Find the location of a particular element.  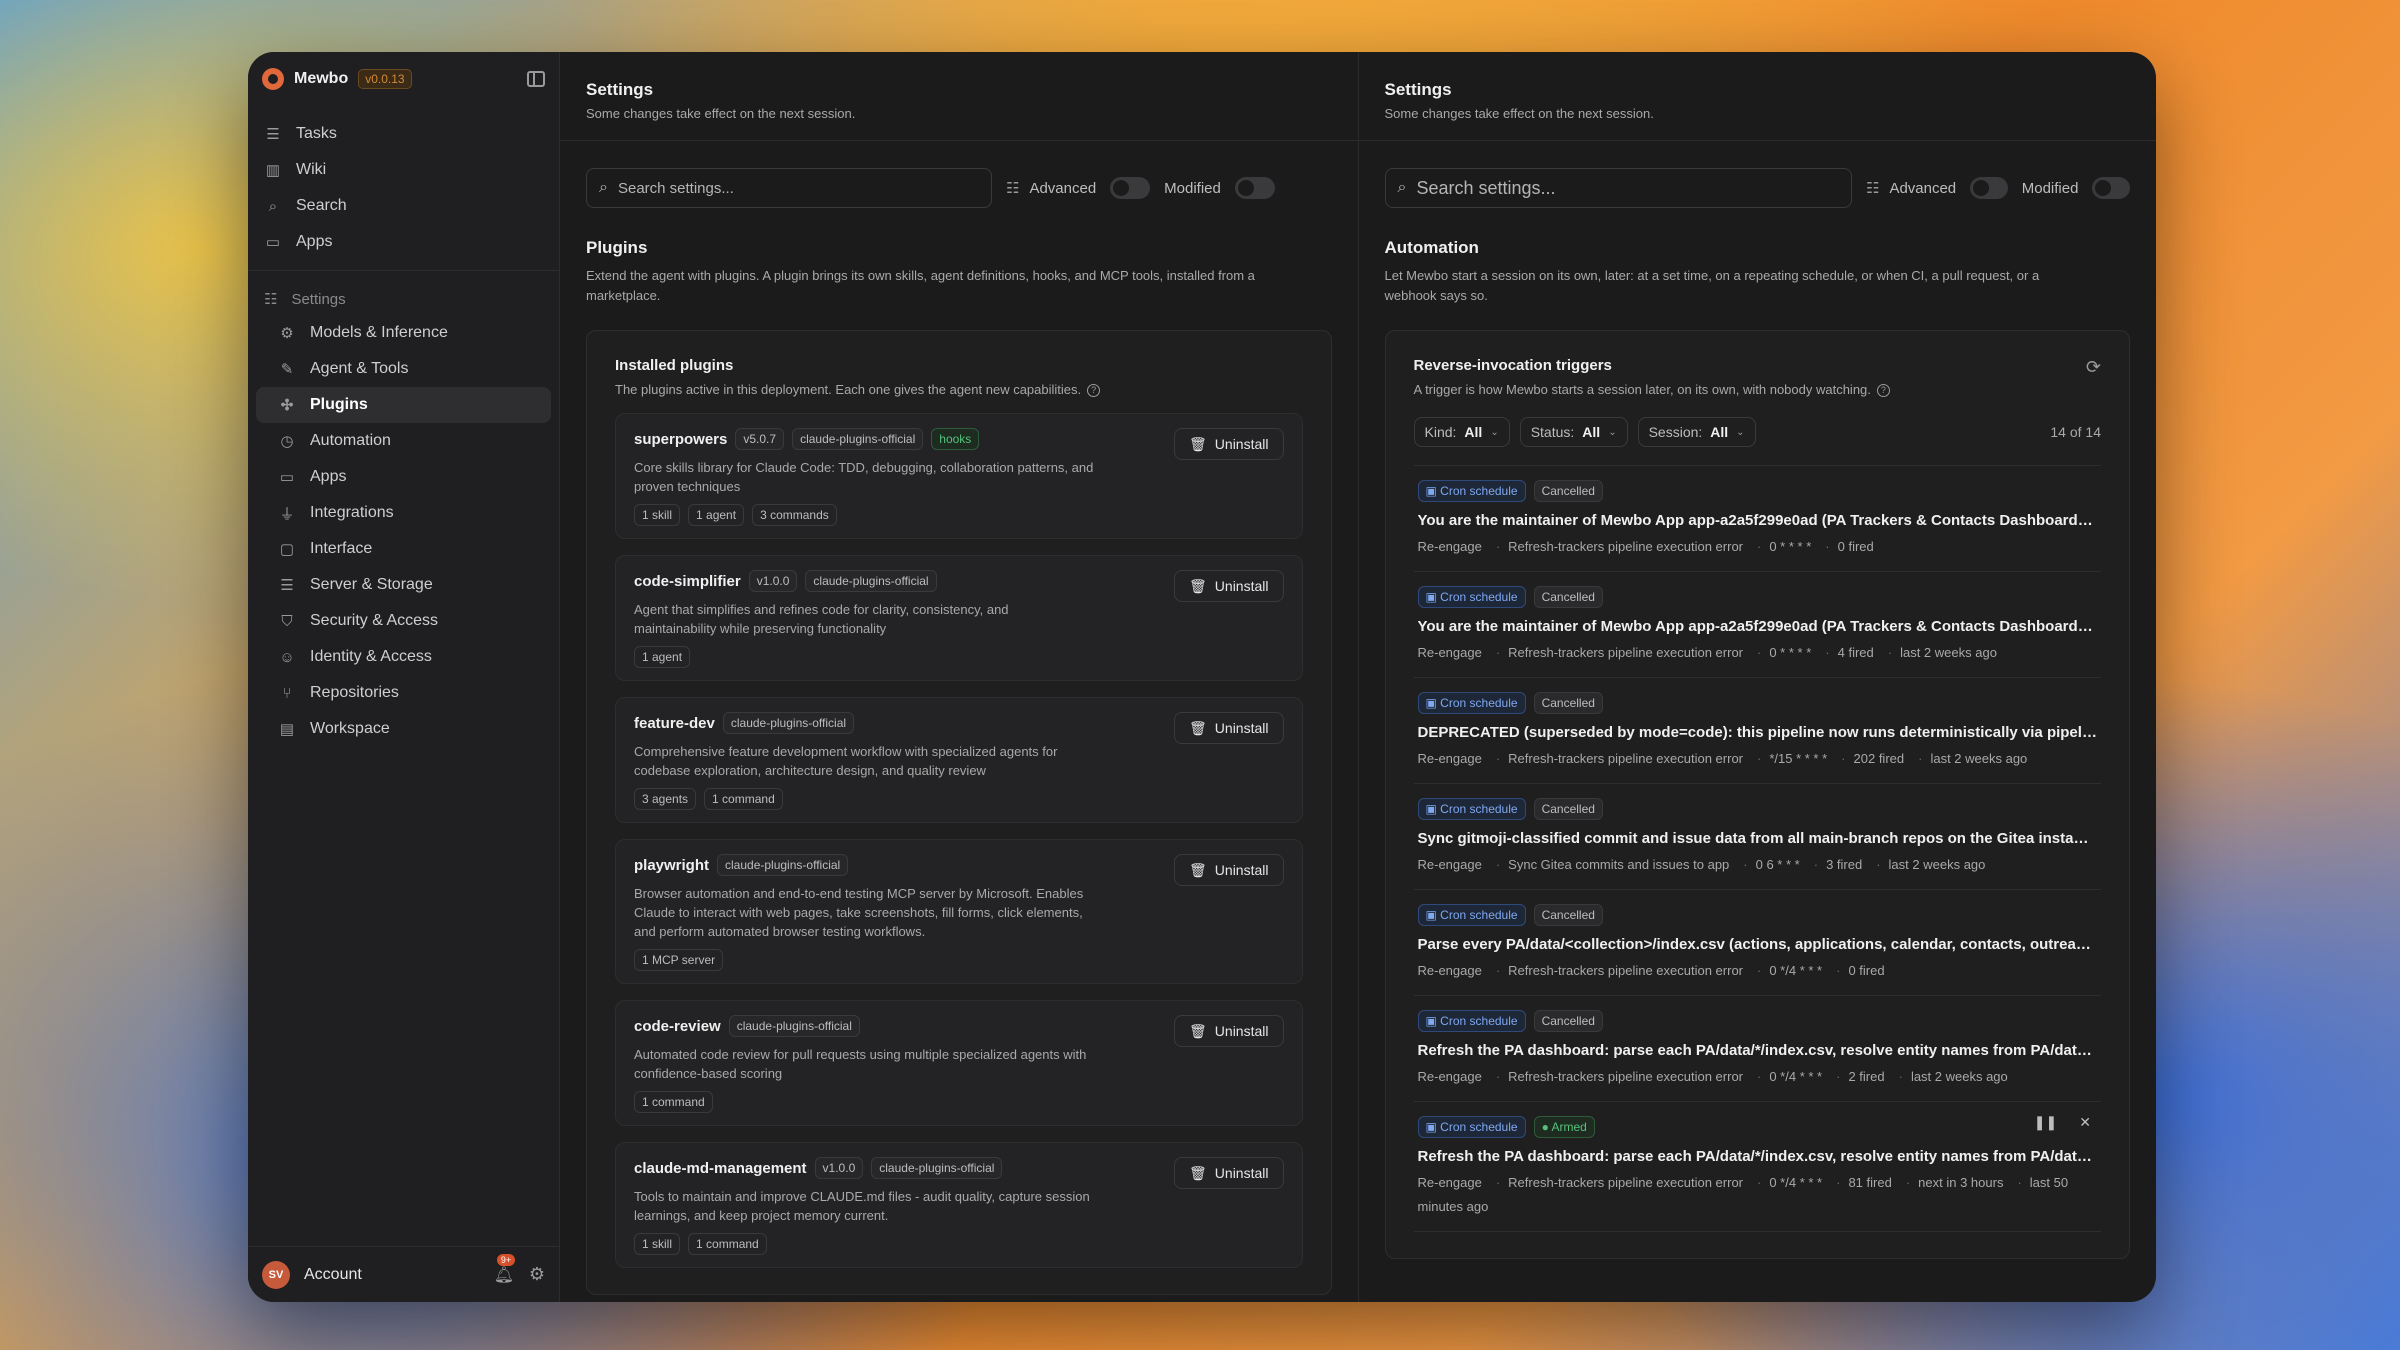

page-title: Settings is located at coordinates (620, 89).